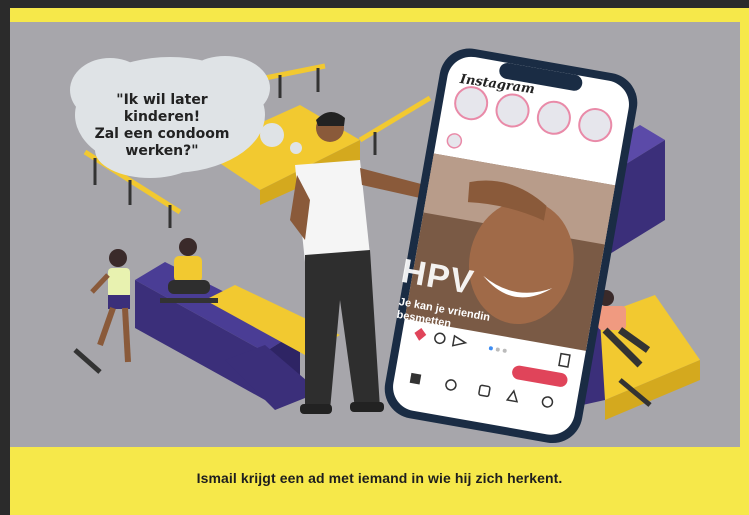  Describe the element at coordinates (395, 125) in the screenshot. I see `skate-rail-right` at that location.